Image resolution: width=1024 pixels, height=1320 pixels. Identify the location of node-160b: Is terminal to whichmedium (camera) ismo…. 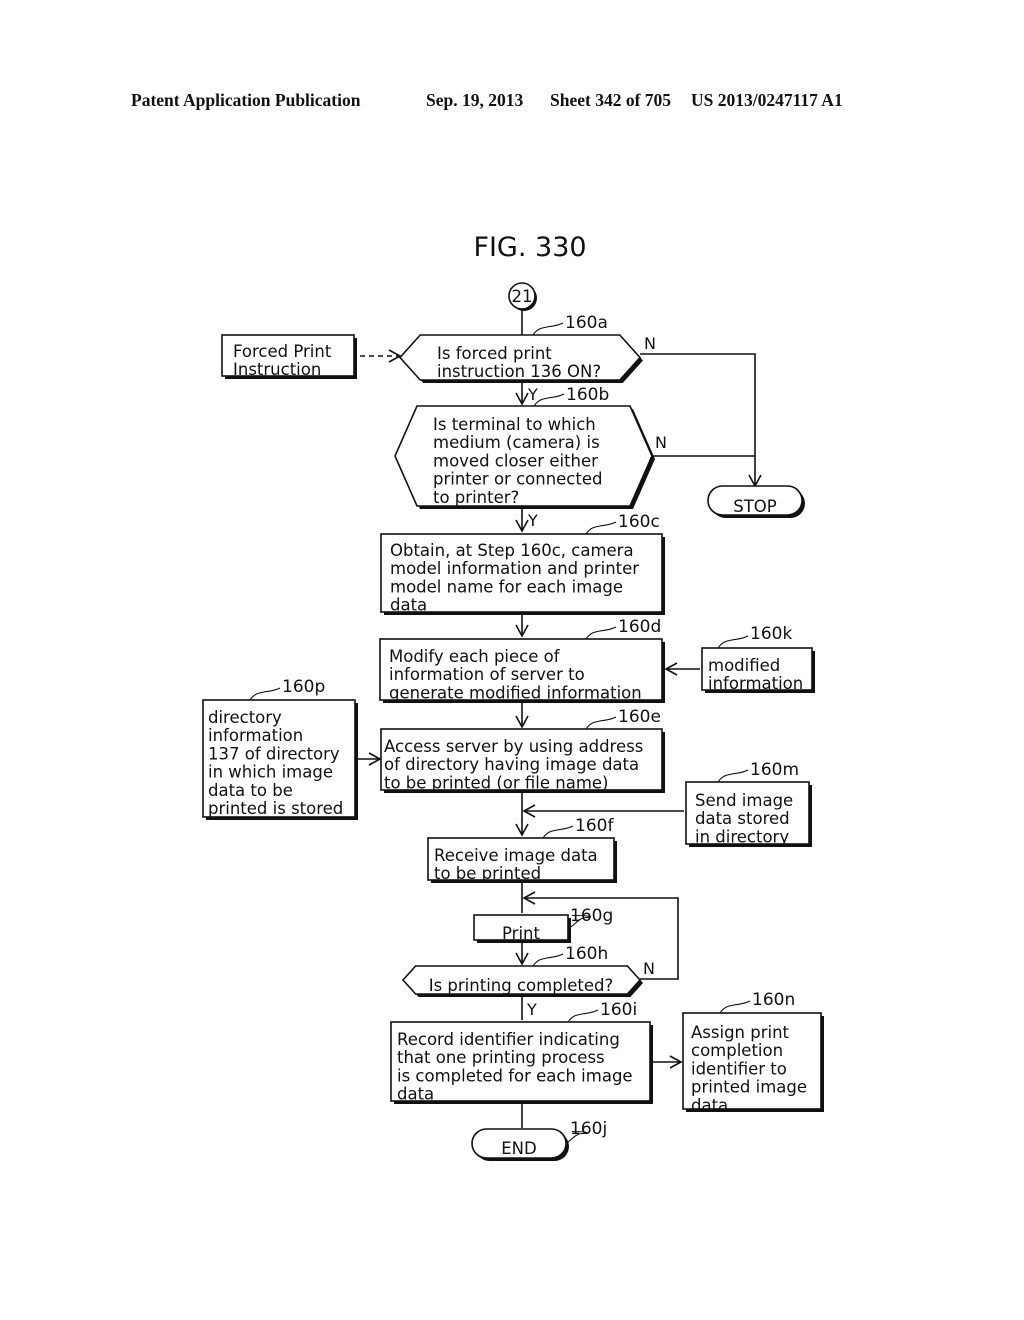
(524, 447).